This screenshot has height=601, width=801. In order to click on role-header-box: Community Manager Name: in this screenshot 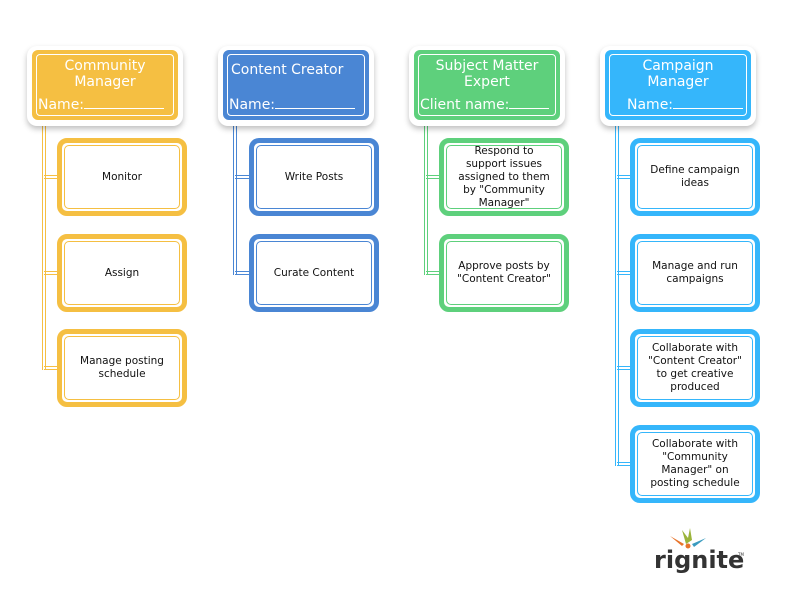, I will do `click(105, 85)`.